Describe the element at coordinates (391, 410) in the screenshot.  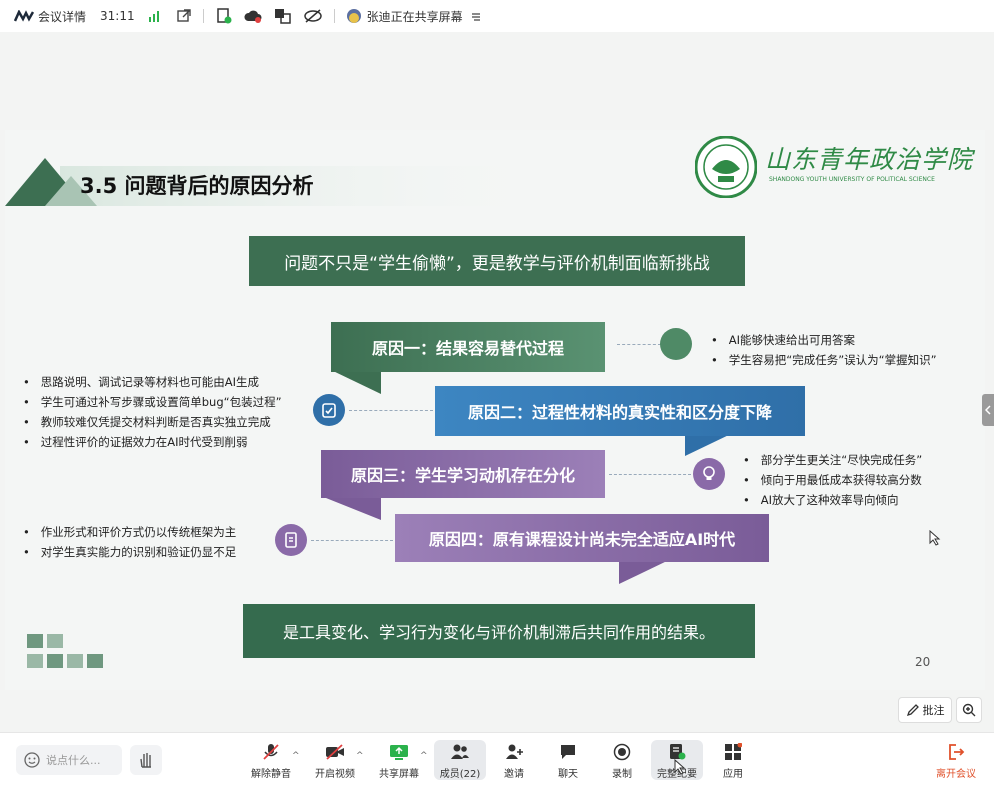
I see `reason2-connector` at that location.